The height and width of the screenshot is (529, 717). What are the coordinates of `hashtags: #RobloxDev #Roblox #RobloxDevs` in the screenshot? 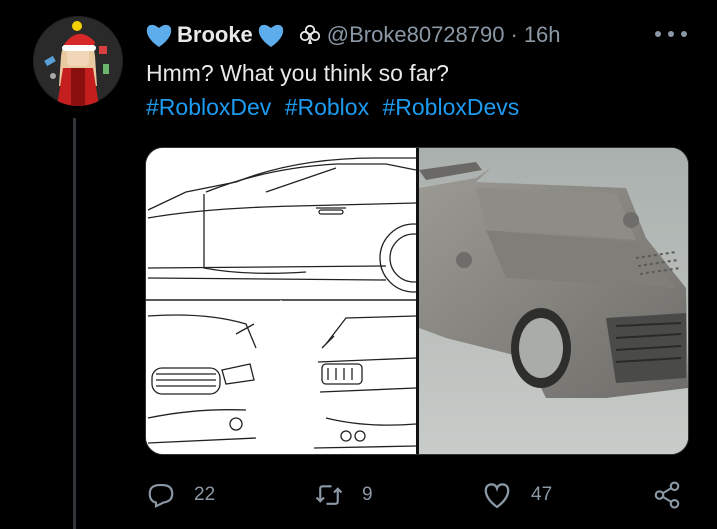 It's located at (336, 107).